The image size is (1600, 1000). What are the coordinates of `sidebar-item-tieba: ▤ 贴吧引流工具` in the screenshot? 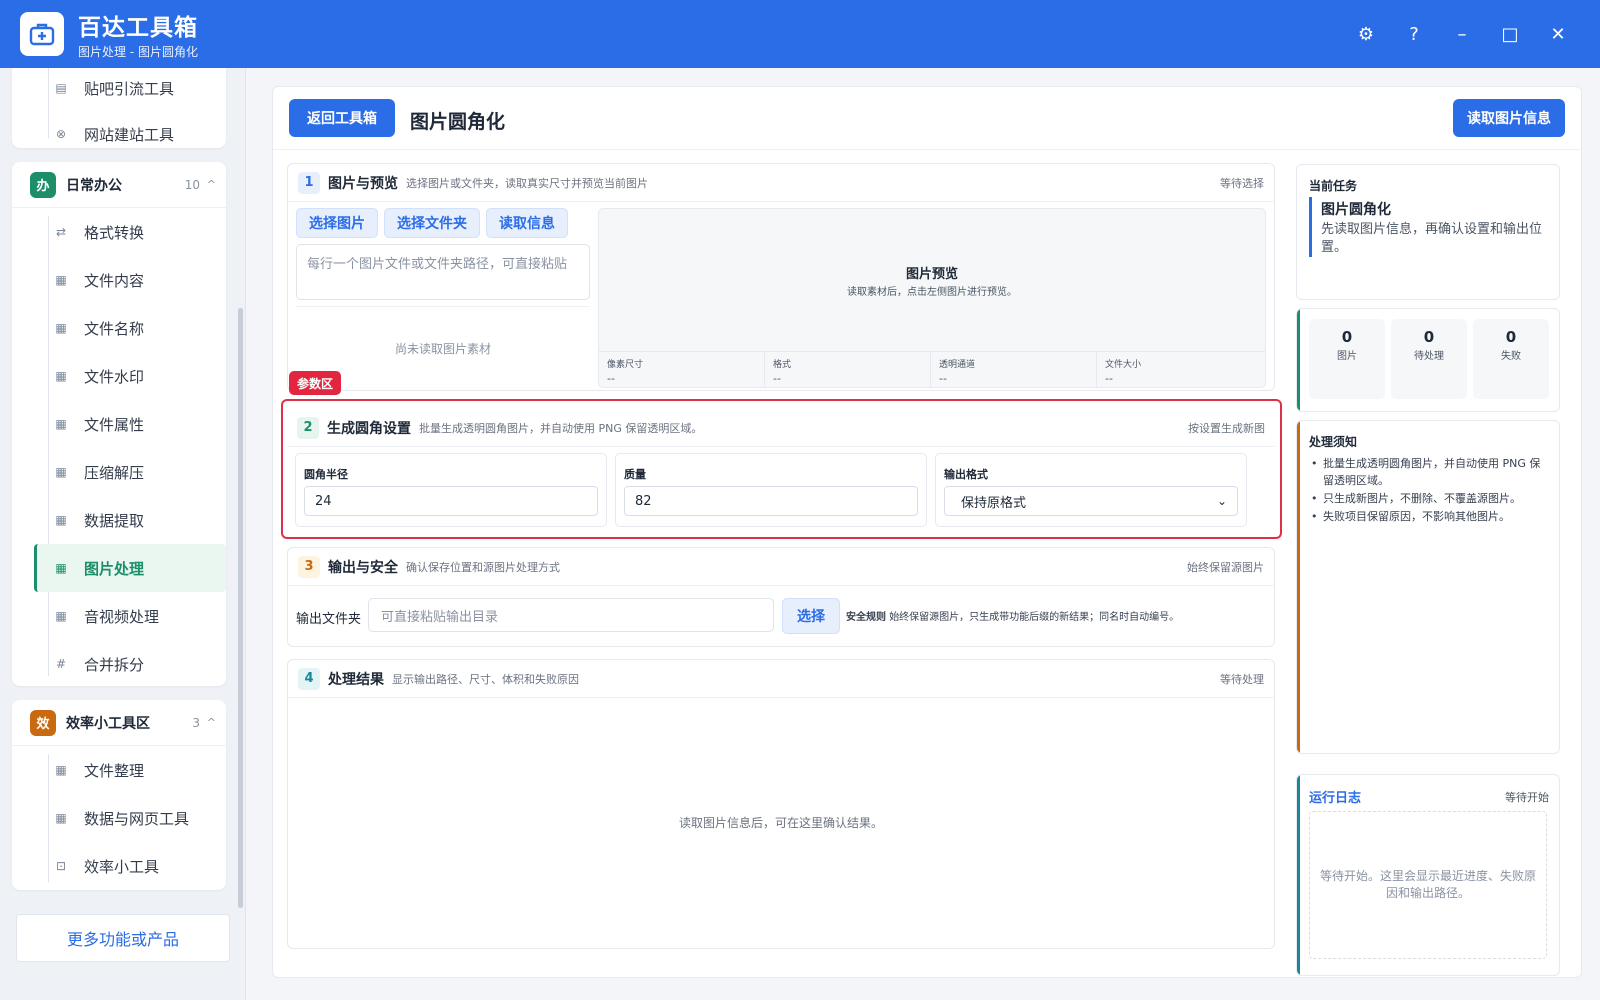 It's located at (119, 90).